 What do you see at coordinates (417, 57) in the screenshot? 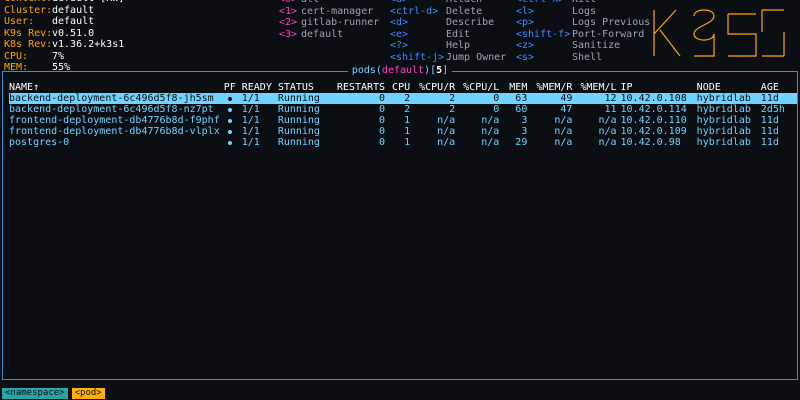
I see `shortcut-key: <shift-j>` at bounding box center [417, 57].